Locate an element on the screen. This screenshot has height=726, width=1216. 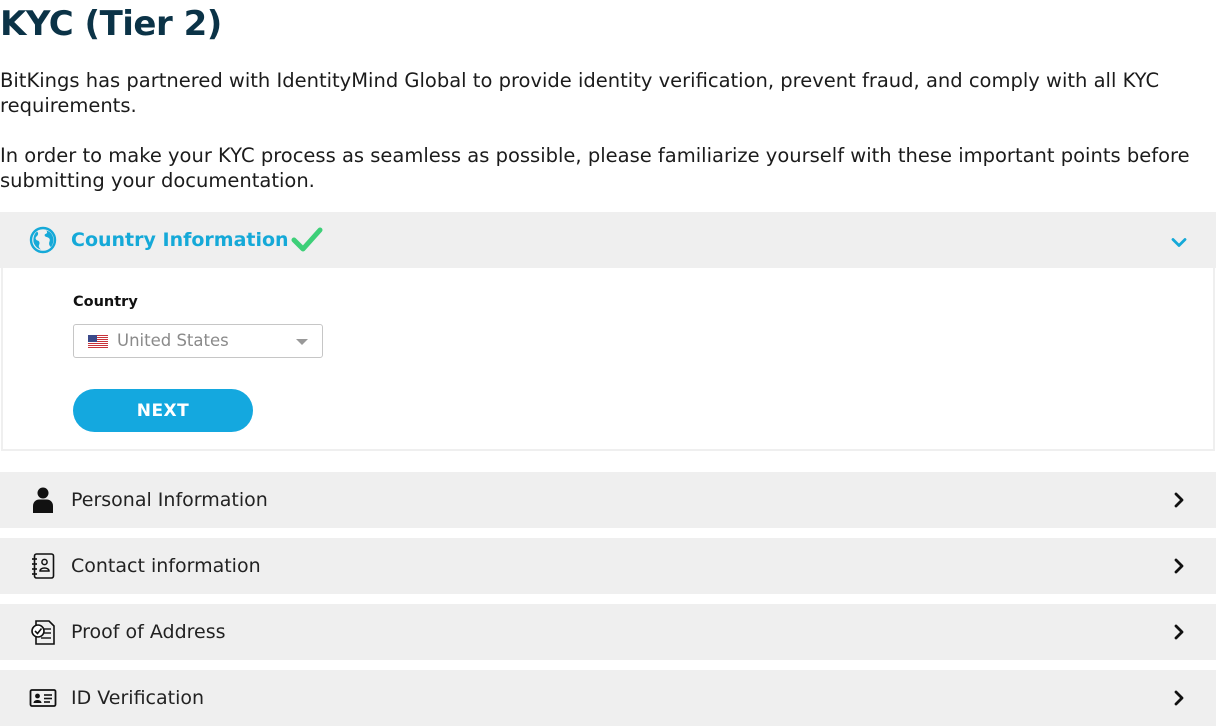
id-verification-title: ID Verification is located at coordinates (138, 698).